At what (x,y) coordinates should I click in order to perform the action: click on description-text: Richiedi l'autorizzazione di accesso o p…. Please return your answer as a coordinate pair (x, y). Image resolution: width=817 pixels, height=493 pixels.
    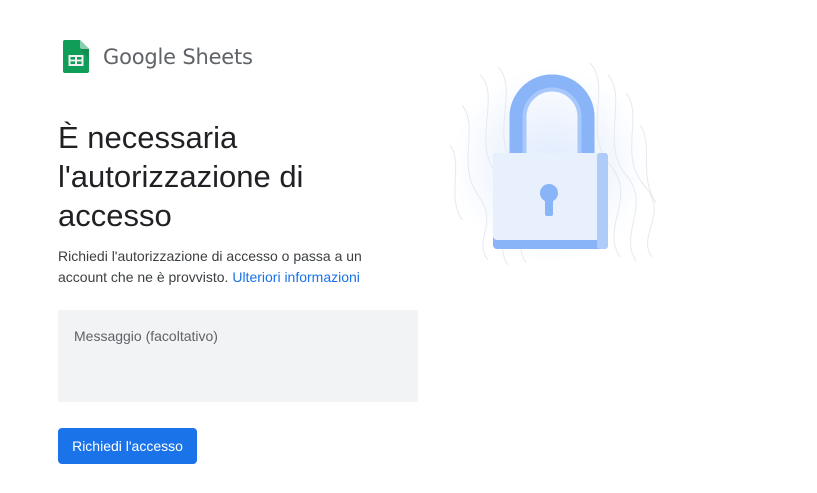
    Looking at the image, I should click on (230, 267).